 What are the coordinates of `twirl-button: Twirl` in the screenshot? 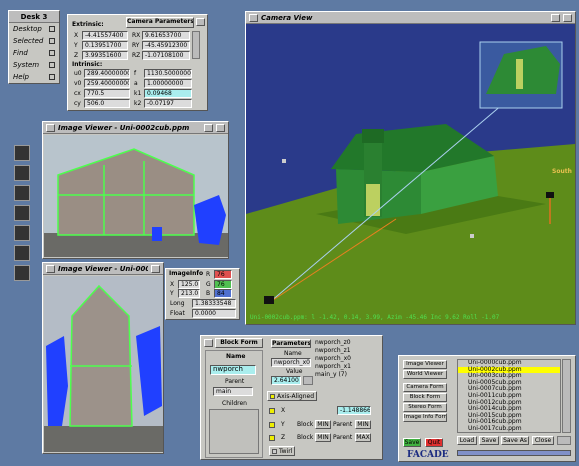 It's located at (282, 451).